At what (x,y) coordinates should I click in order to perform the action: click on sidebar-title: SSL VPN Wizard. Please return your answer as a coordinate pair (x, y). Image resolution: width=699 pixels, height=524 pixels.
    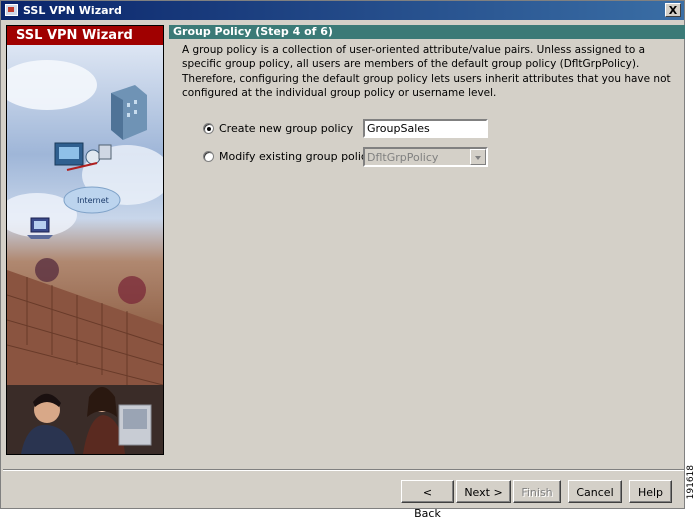
    Looking at the image, I should click on (85, 35).